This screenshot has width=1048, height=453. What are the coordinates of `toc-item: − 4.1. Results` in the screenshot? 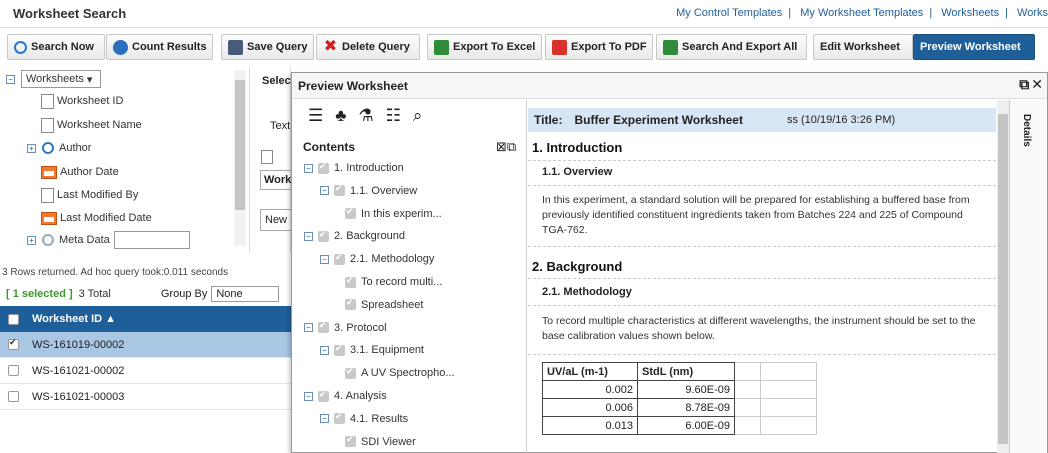 It's located at (364, 419).